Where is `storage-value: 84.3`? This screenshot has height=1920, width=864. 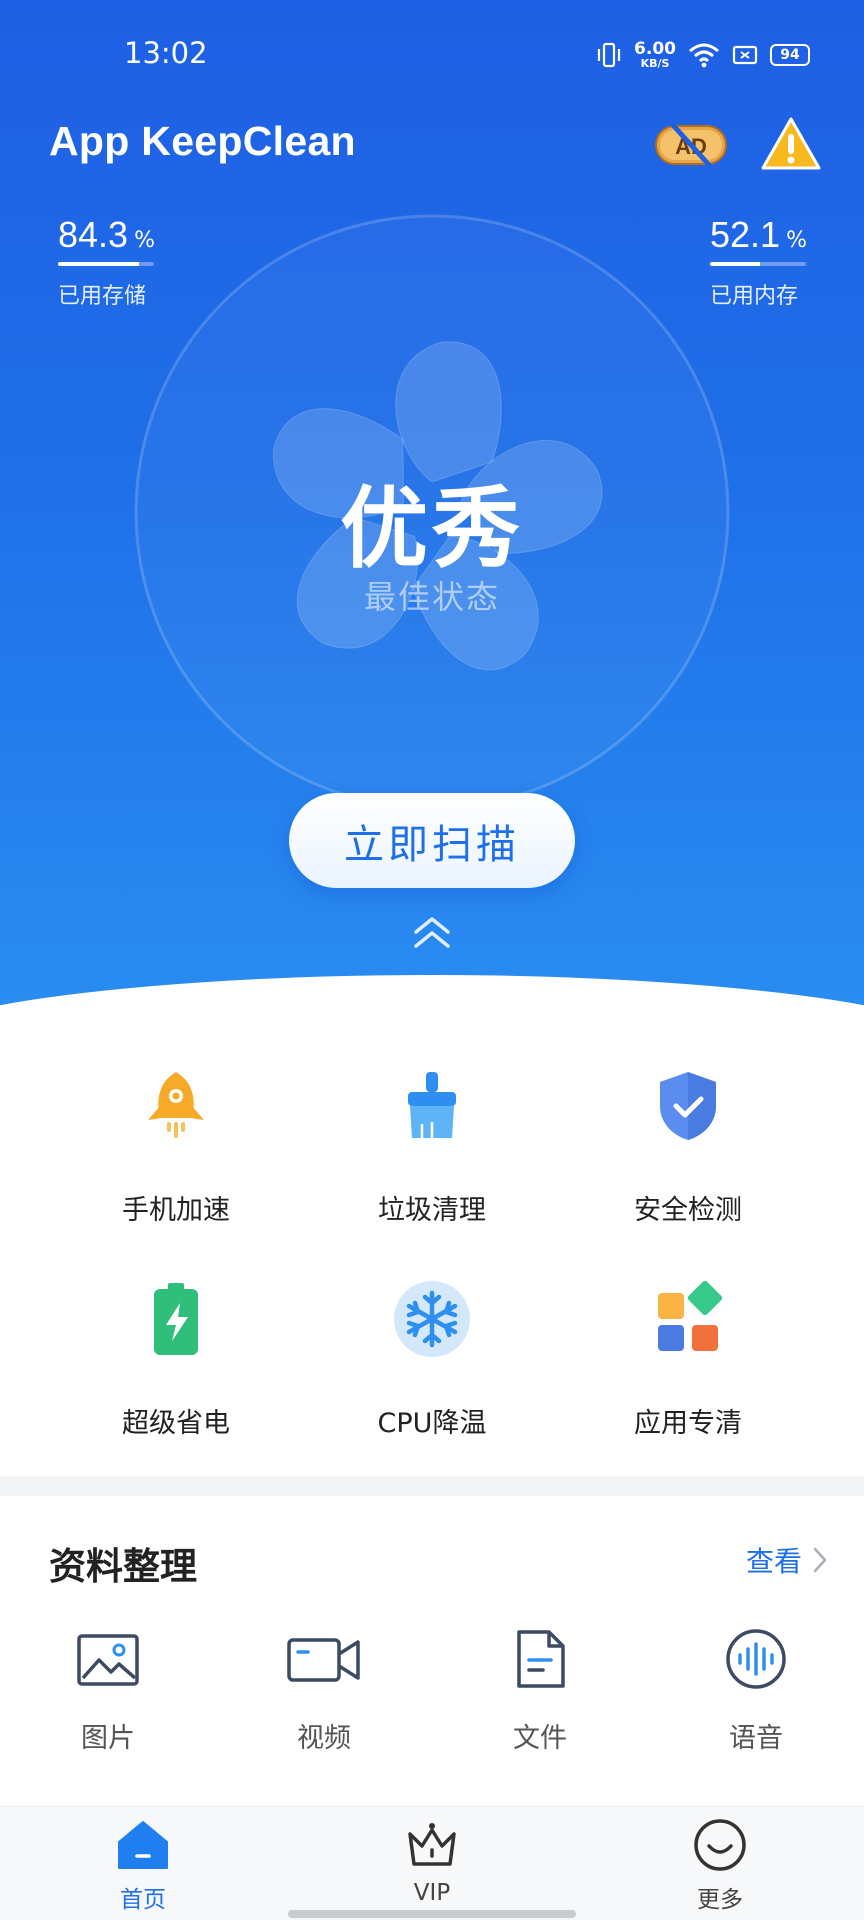 storage-value: 84.3 is located at coordinates (93, 234).